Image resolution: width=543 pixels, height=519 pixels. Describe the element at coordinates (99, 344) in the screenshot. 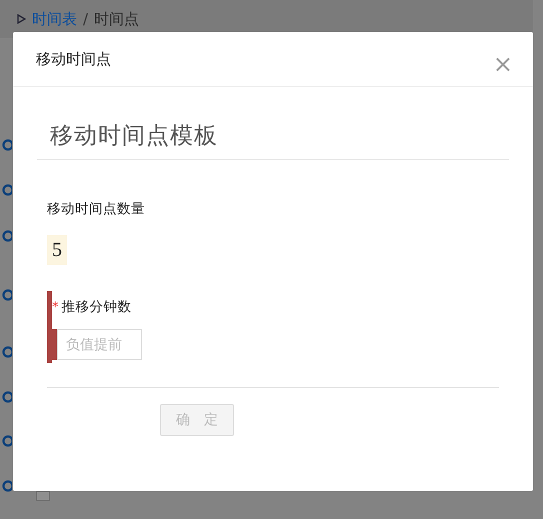

I see `input-field: 负值提前` at that location.